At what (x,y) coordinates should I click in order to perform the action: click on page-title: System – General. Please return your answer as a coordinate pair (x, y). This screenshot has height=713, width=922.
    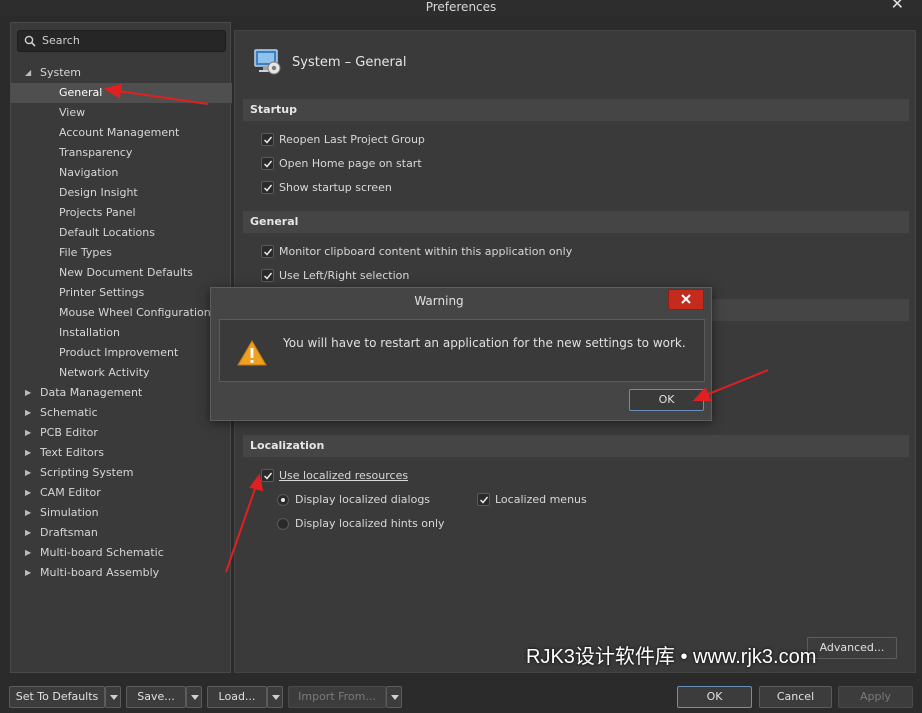
    Looking at the image, I should click on (349, 62).